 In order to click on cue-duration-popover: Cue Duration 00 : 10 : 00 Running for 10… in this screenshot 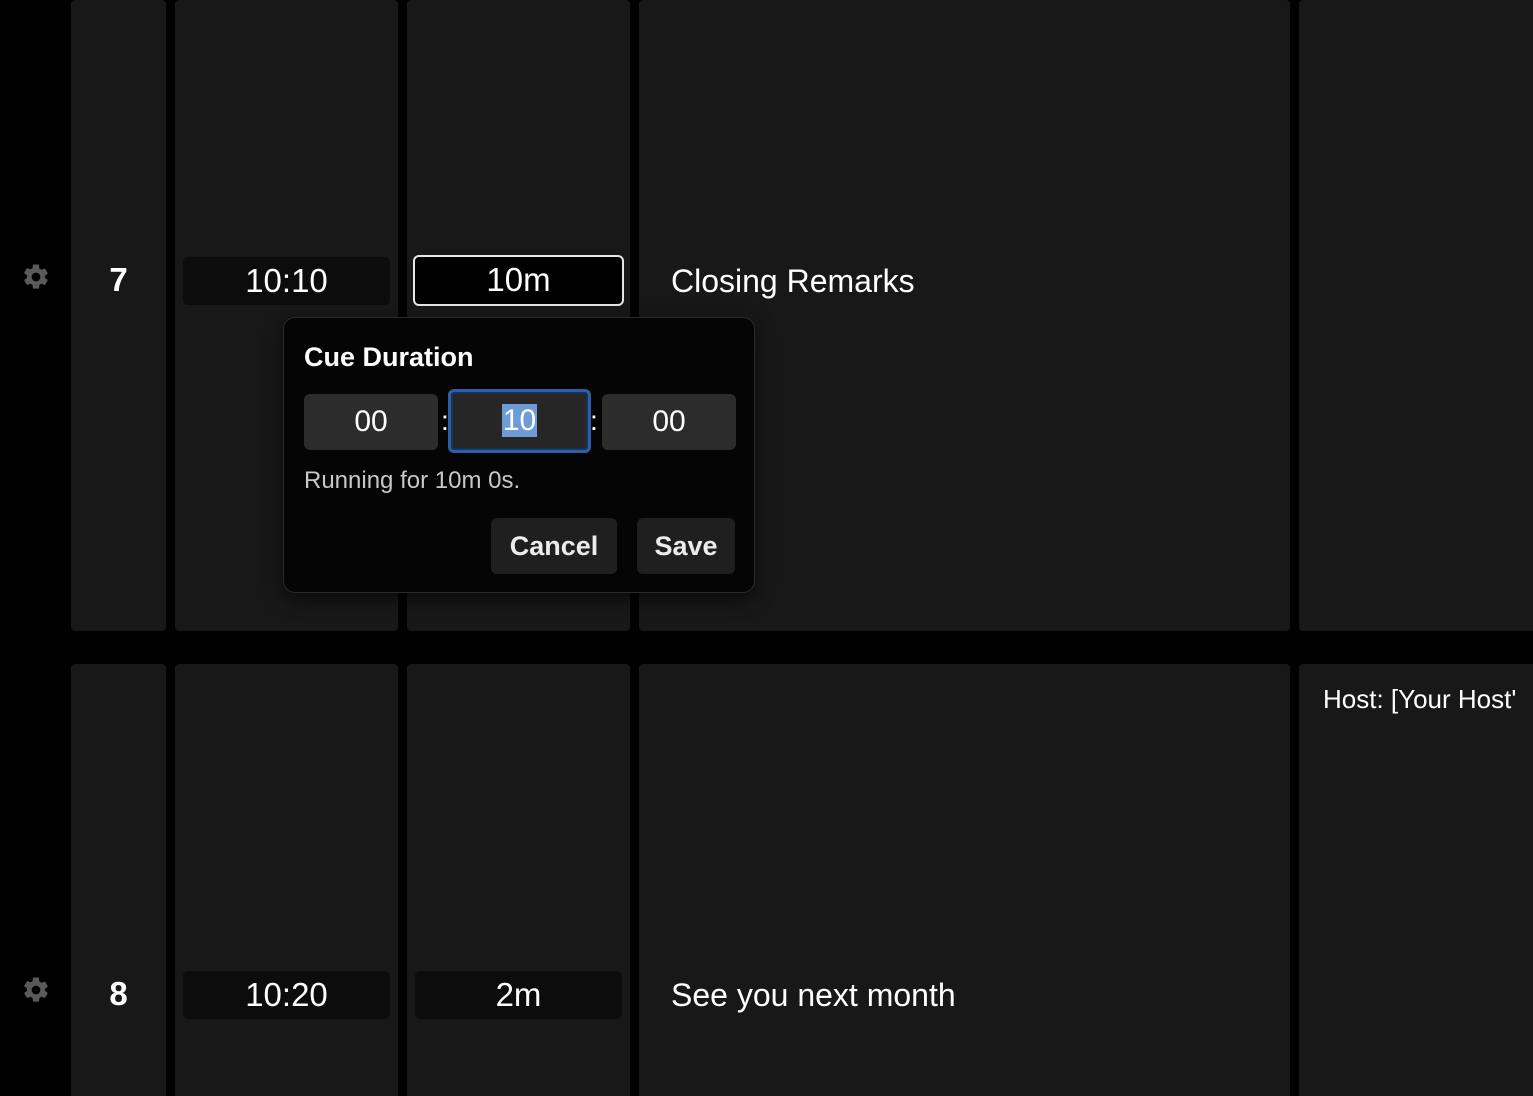, I will do `click(519, 455)`.